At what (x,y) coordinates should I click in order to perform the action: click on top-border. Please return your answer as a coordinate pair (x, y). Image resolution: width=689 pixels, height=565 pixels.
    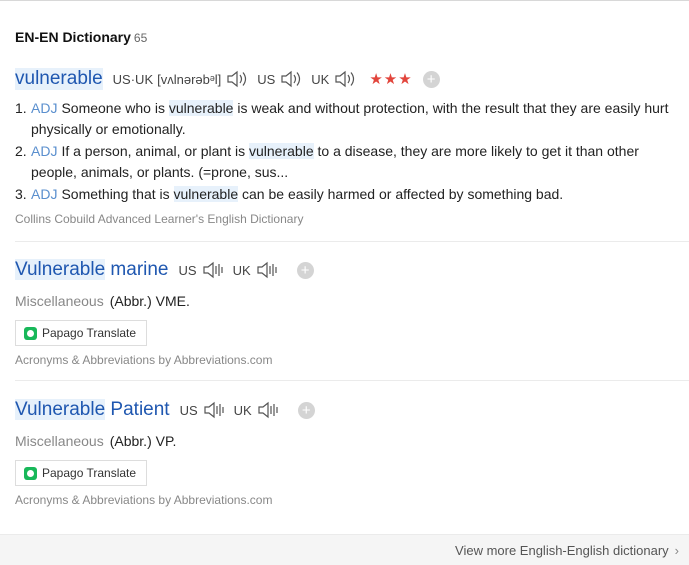
    Looking at the image, I should click on (344, 0).